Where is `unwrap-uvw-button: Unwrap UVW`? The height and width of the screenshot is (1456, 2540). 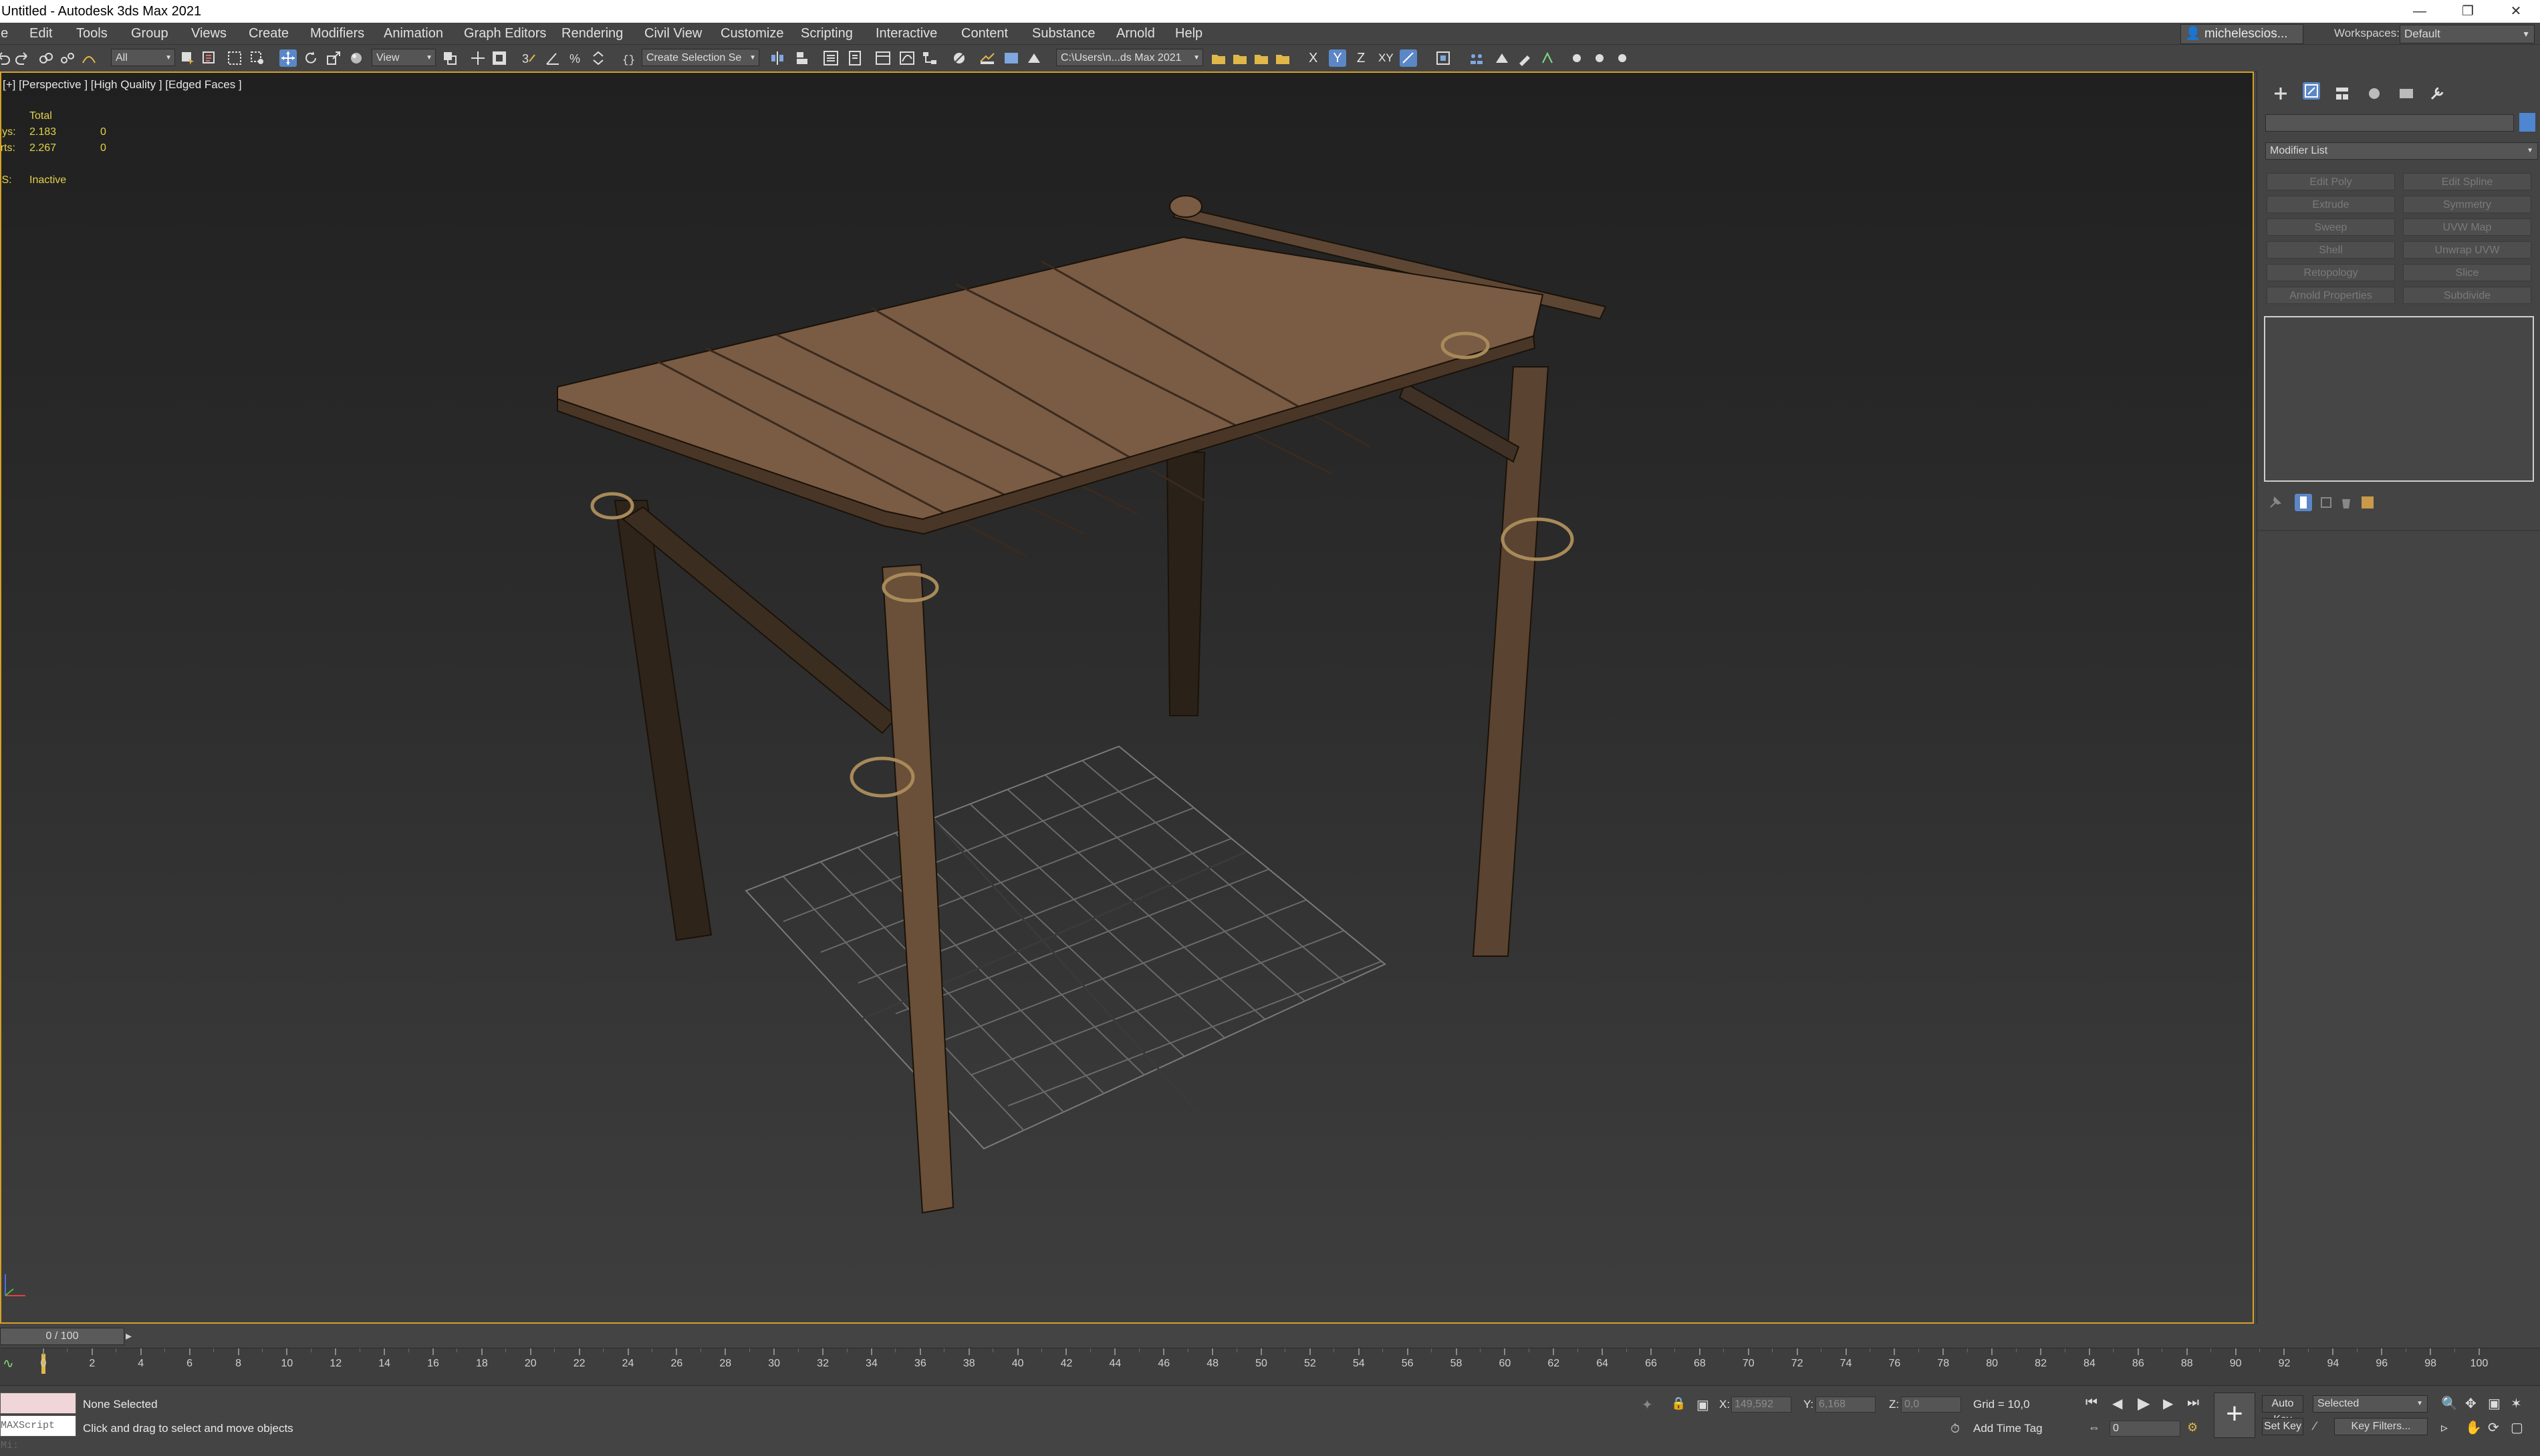
unwrap-uvw-button: Unwrap UVW is located at coordinates (2467, 250).